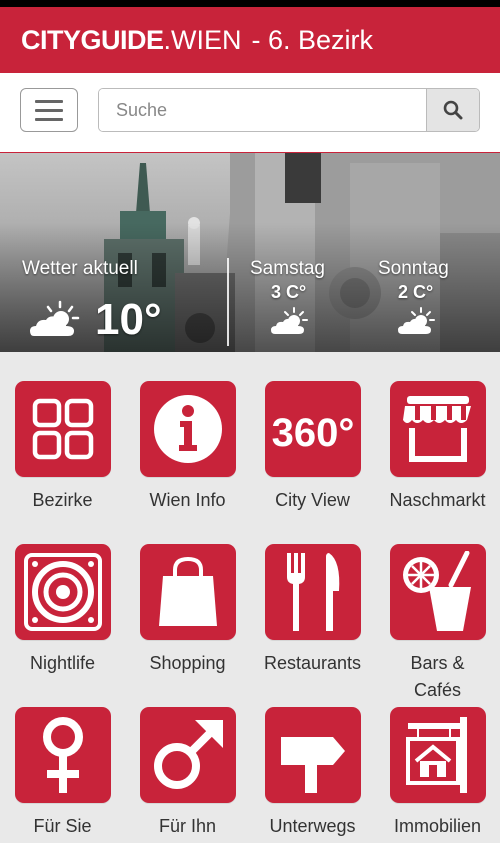 The height and width of the screenshot is (843, 500). Describe the element at coordinates (92, 39) in the screenshot. I see `brand-name: CITYGUIDE` at that location.